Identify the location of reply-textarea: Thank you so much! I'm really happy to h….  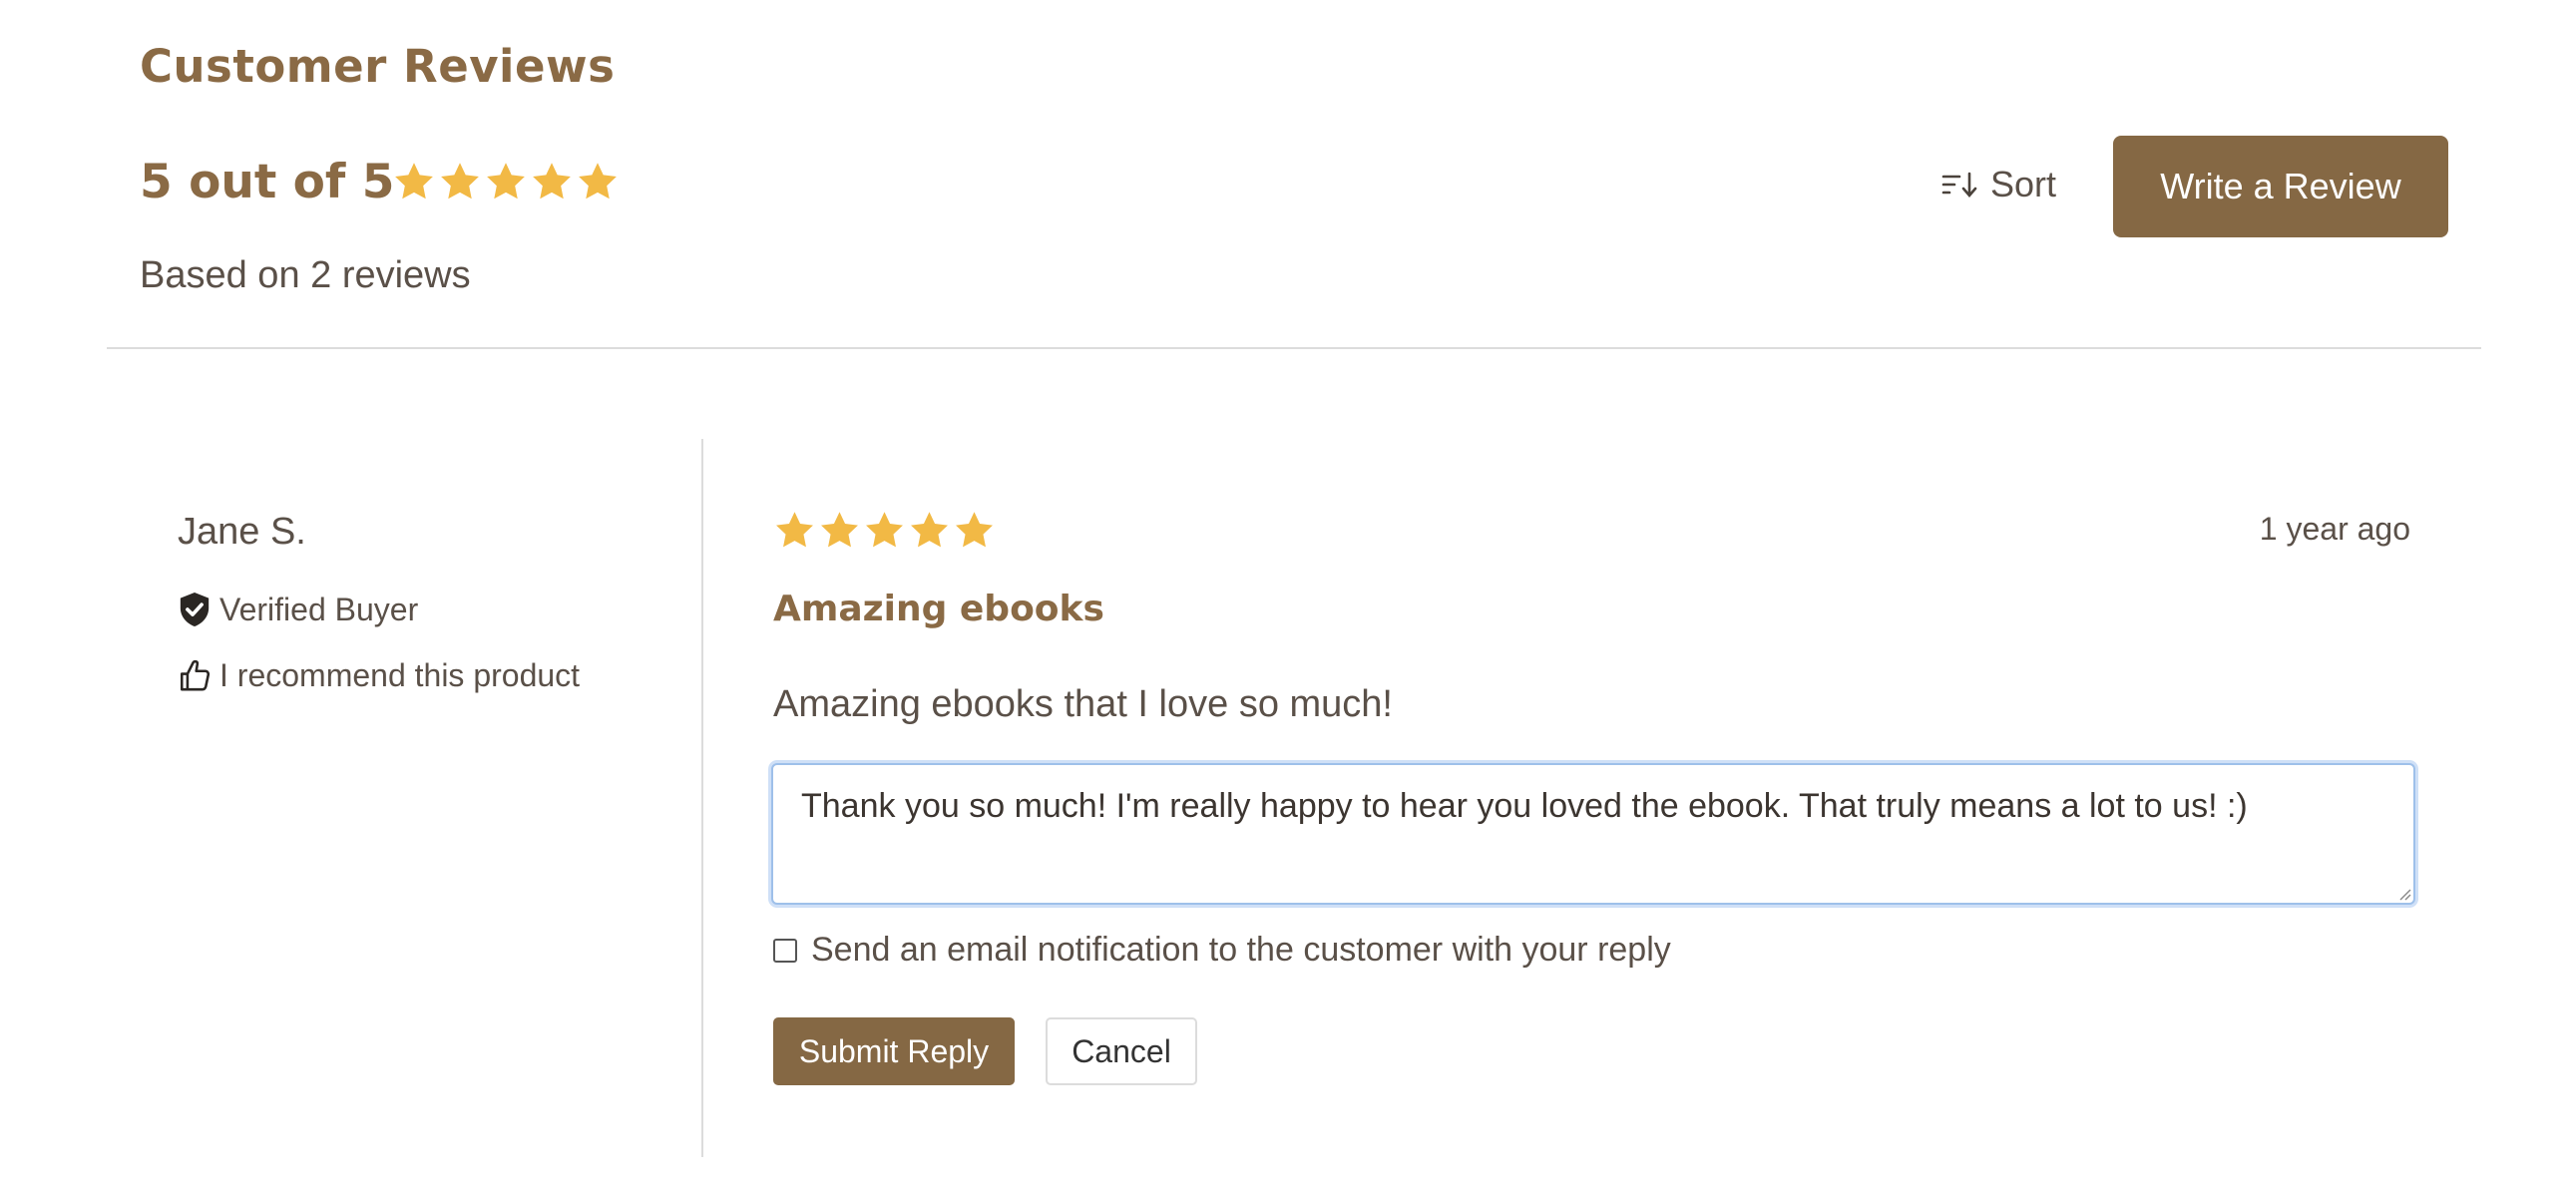
(1593, 834).